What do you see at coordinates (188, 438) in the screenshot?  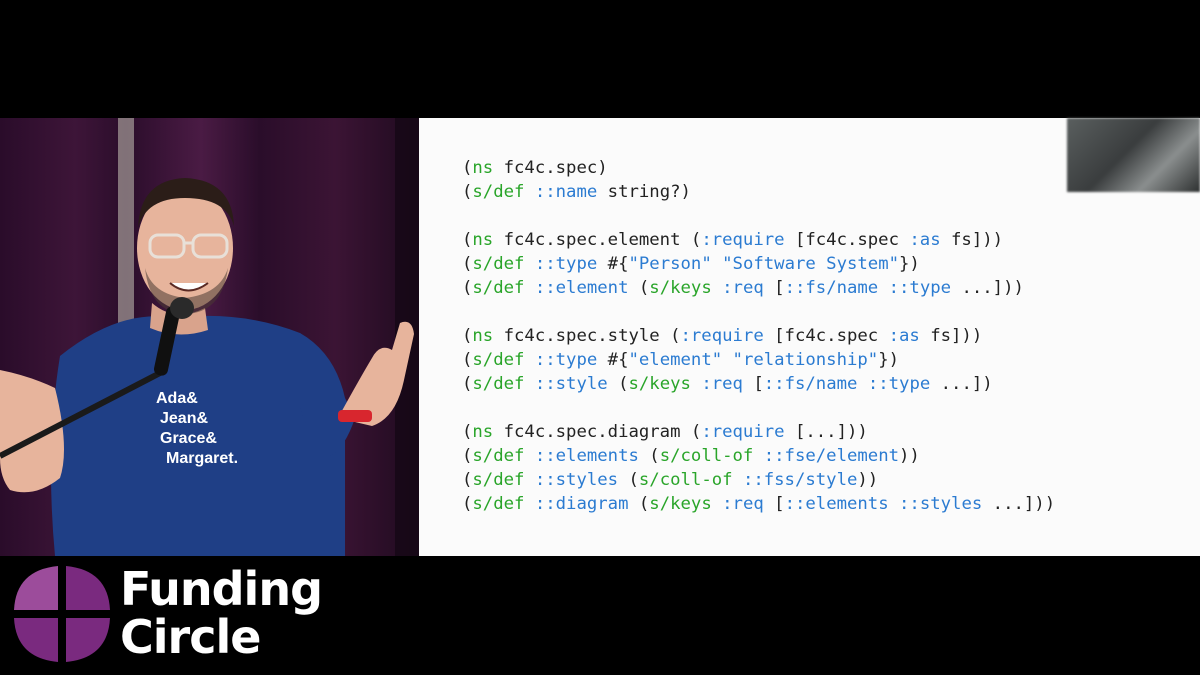 I see `shirt-line-3: Grace&` at bounding box center [188, 438].